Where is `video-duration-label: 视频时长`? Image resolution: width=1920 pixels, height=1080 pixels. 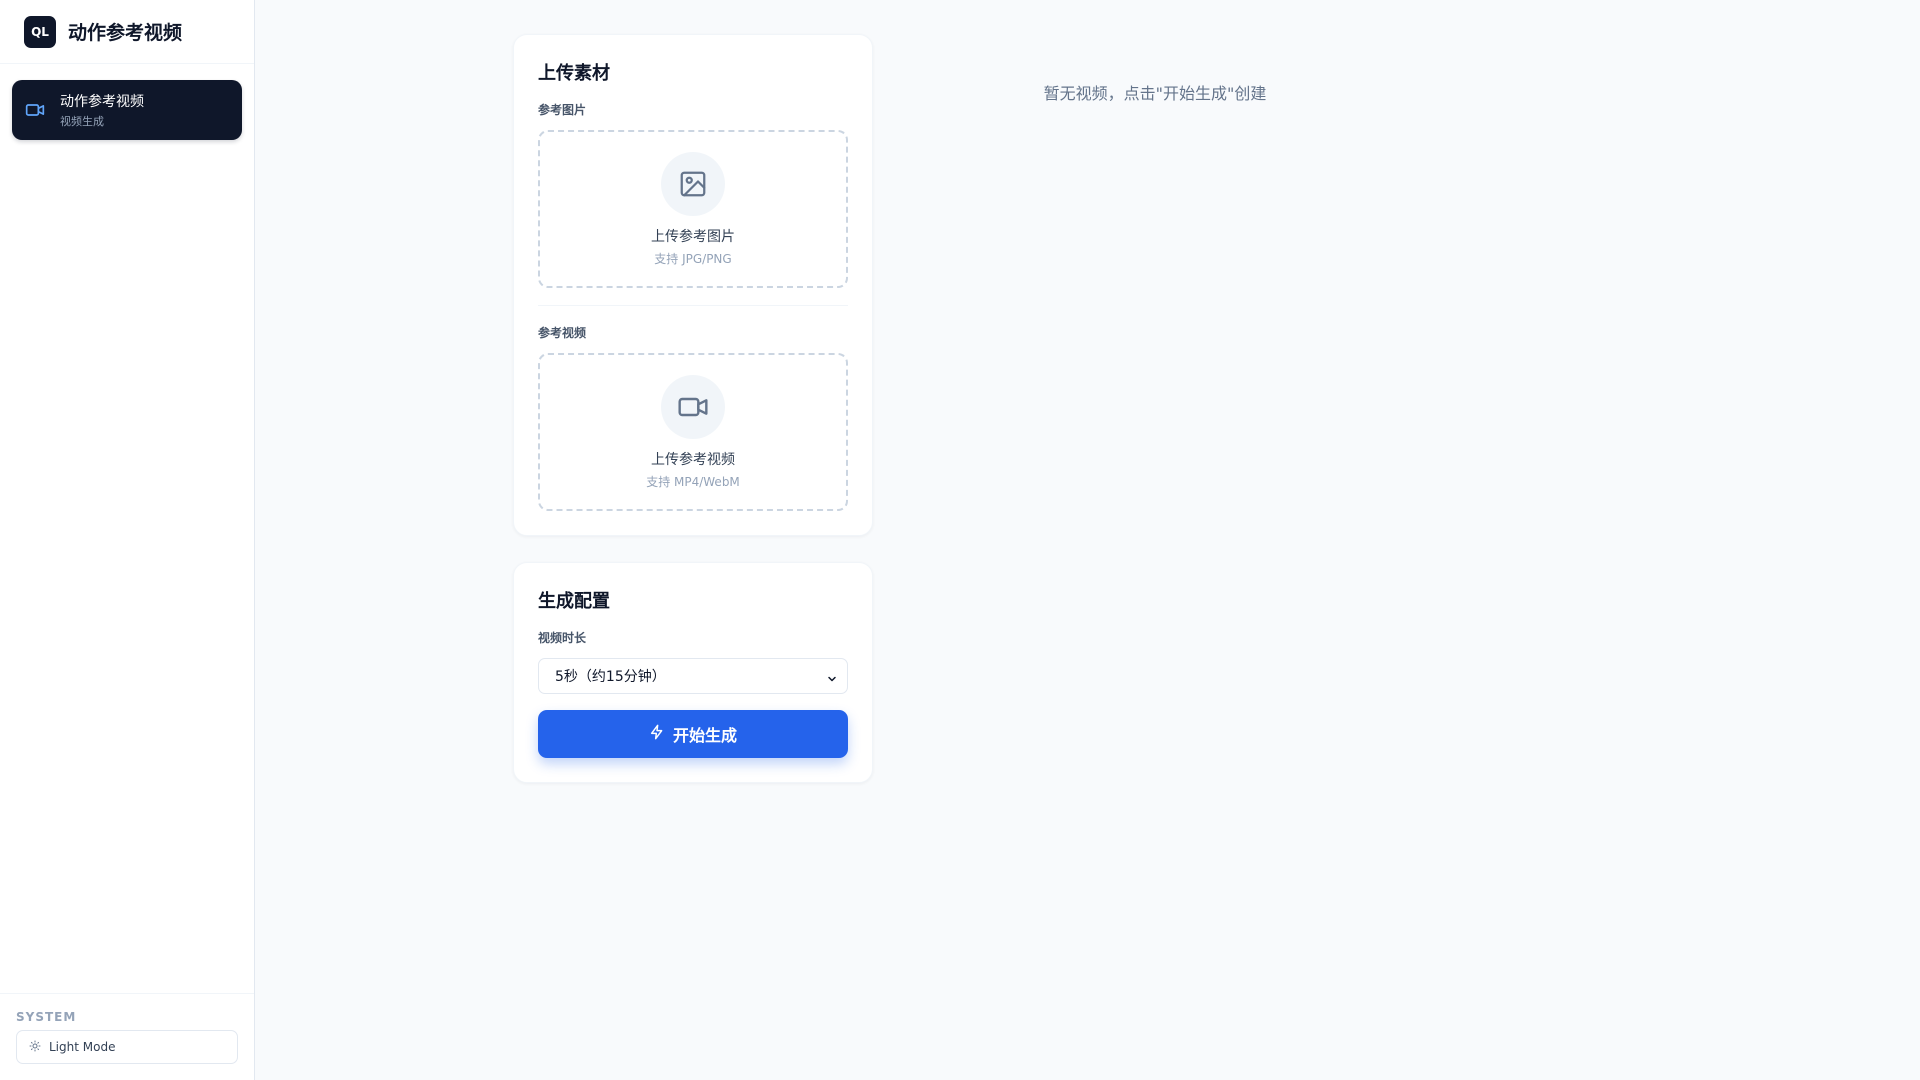 video-duration-label: 视频时长 is located at coordinates (562, 638).